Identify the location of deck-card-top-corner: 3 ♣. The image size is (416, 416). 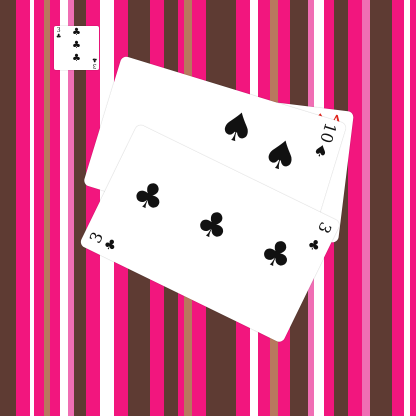
(58, 34).